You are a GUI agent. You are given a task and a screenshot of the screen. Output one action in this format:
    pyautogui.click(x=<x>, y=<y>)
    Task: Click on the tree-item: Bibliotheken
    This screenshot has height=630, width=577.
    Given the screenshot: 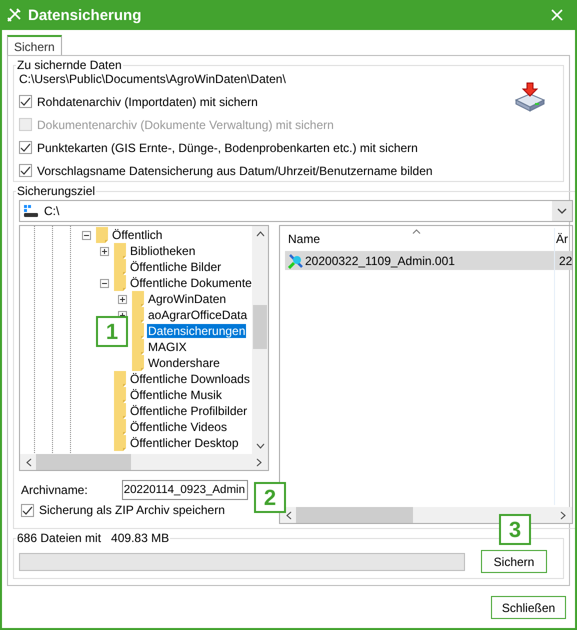 What is the action you would take?
    pyautogui.click(x=162, y=251)
    